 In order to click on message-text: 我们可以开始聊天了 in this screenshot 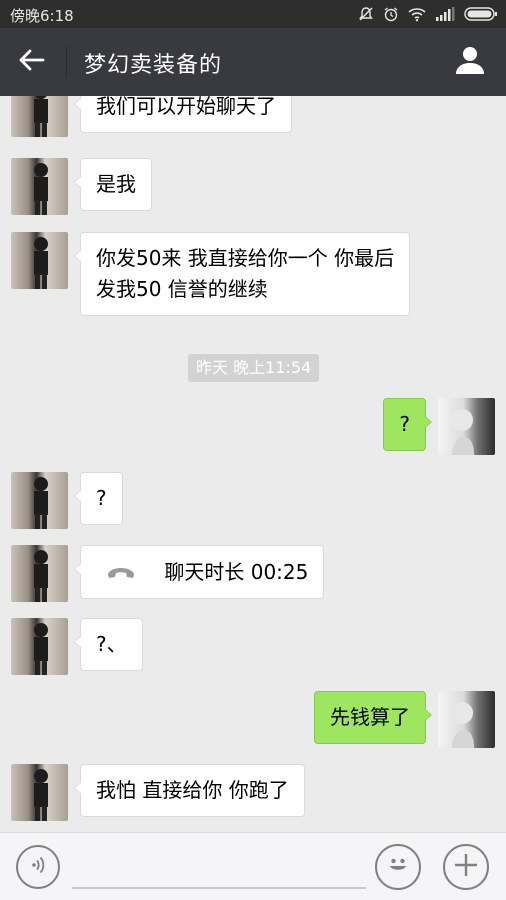, I will do `click(186, 107)`.